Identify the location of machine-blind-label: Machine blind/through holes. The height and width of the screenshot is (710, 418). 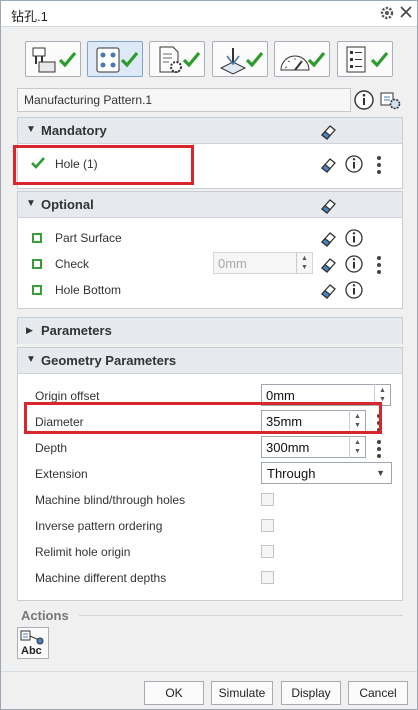
(110, 500).